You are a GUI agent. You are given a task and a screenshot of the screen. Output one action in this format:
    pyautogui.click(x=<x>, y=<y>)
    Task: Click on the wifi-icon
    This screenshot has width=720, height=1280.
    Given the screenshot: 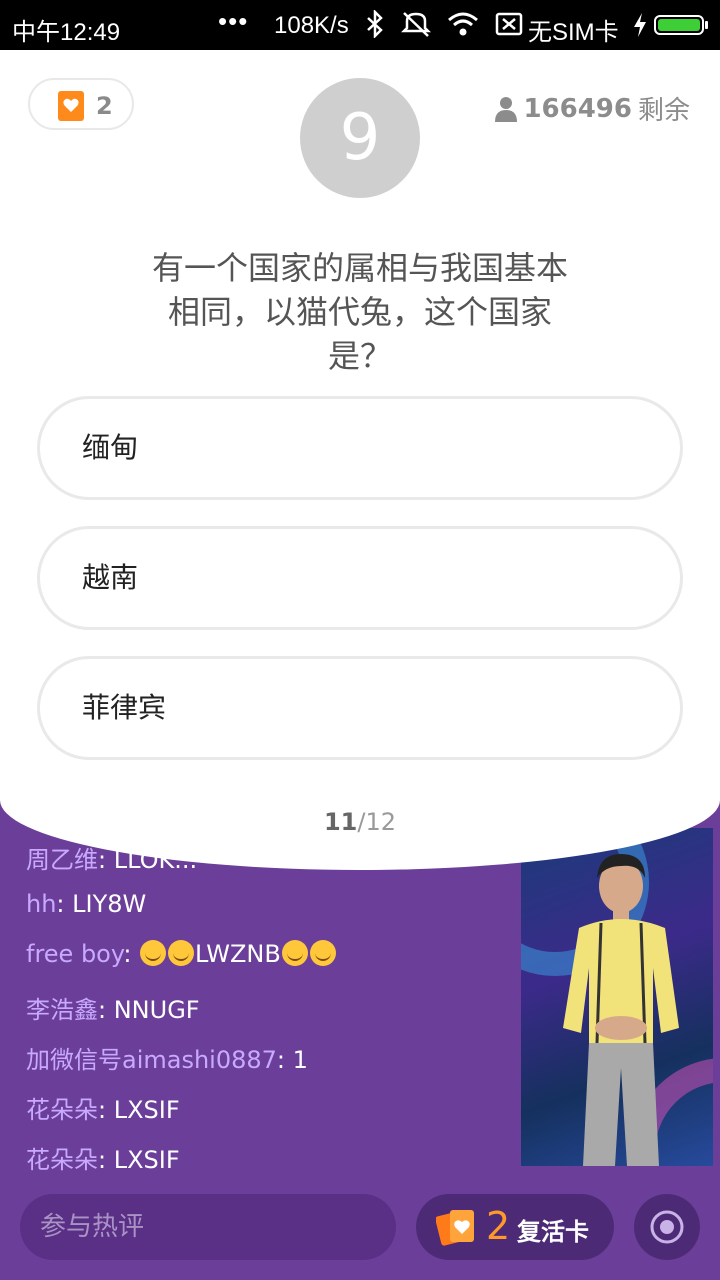 What is the action you would take?
    pyautogui.click(x=463, y=24)
    